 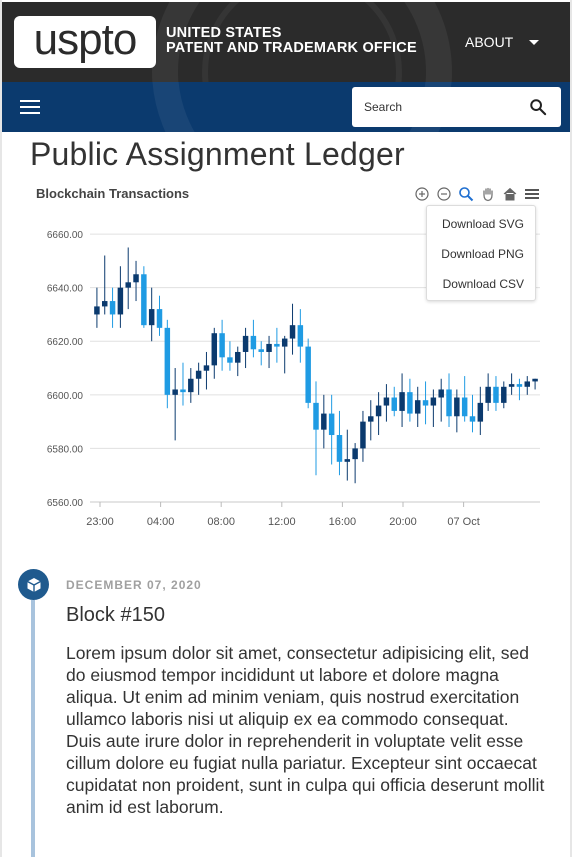 I want to click on x-tick-label: 07 Oct, so click(x=463, y=522).